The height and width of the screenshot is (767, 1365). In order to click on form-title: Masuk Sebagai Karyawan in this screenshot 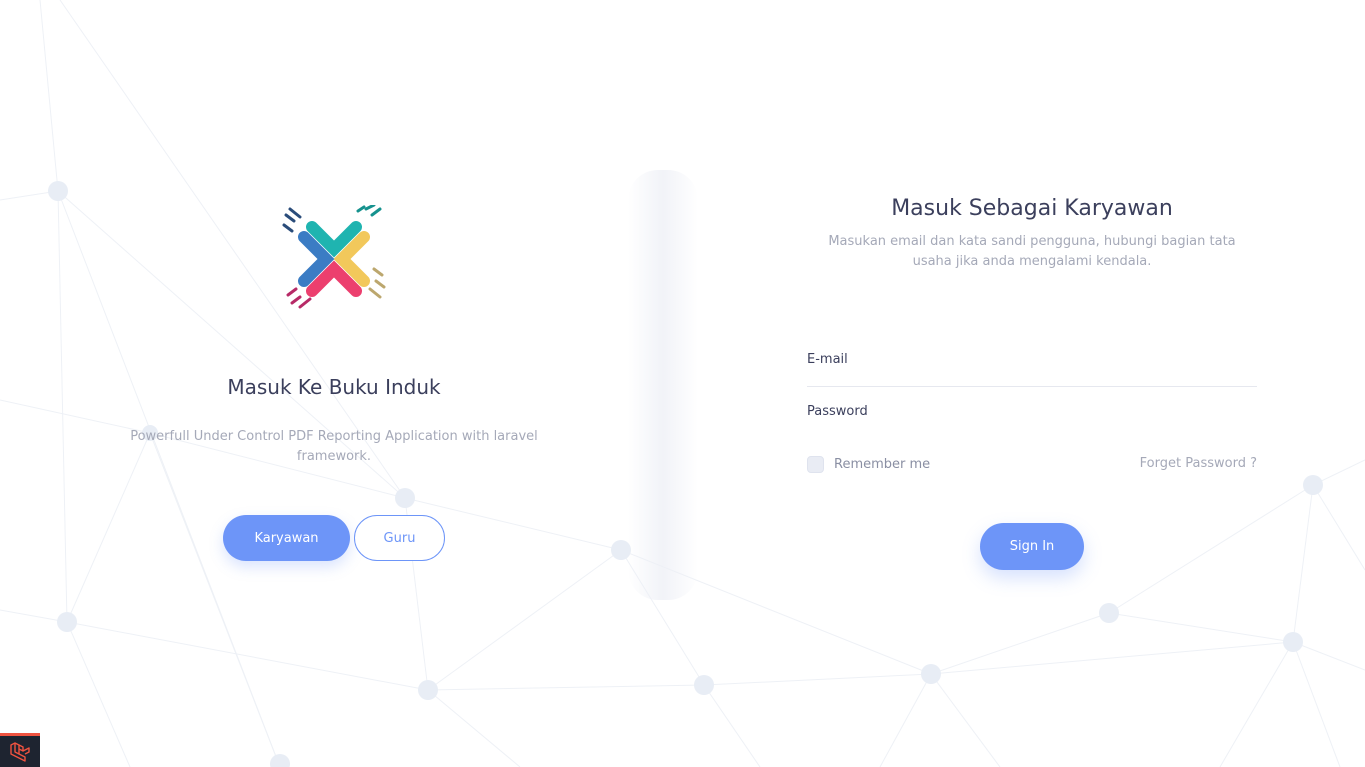, I will do `click(1032, 208)`.